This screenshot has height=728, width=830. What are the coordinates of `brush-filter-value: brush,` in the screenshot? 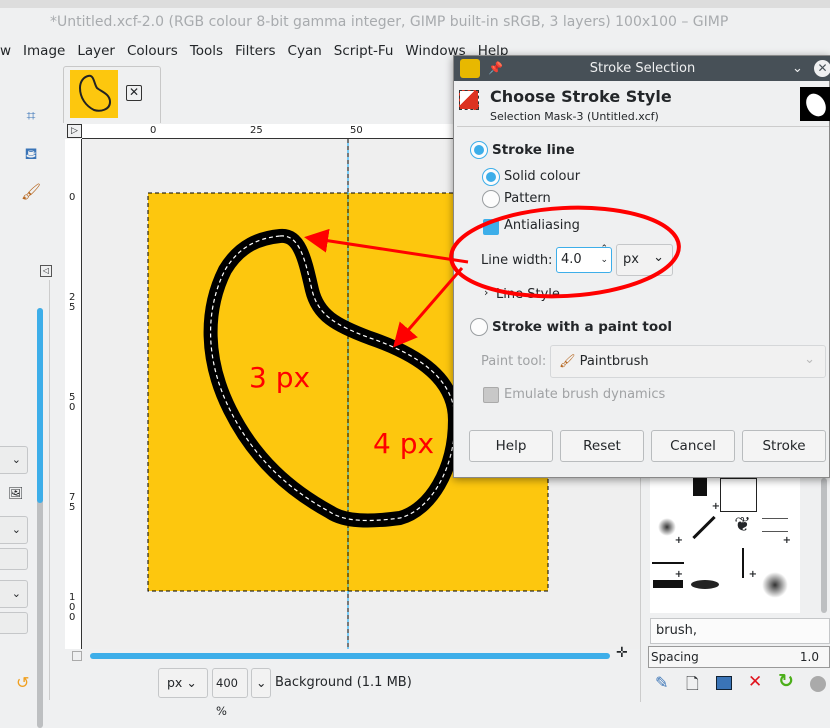 It's located at (676, 630).